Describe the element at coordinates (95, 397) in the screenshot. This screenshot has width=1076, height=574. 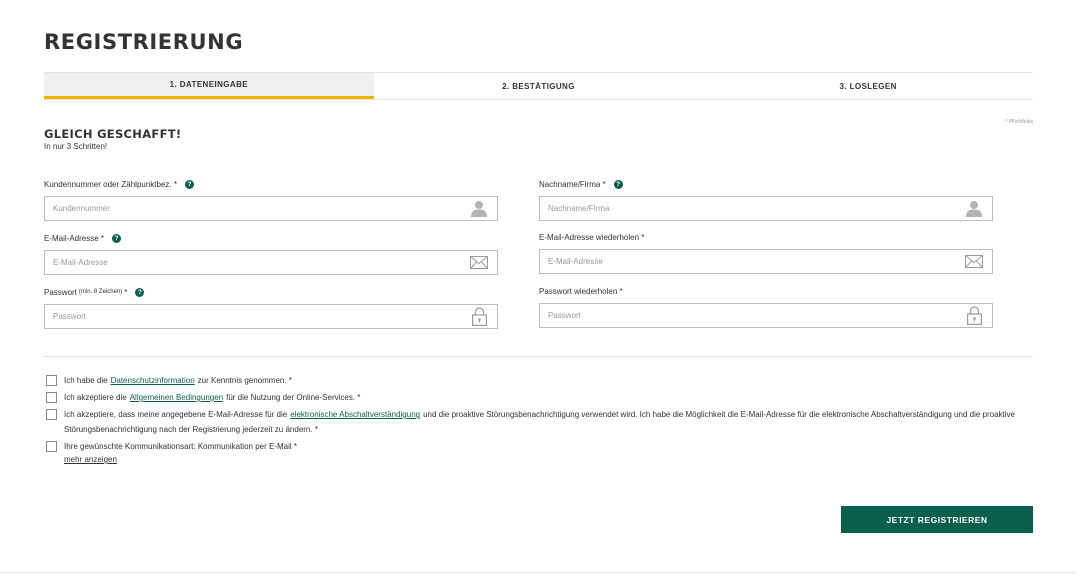
I see `agb-text: Ich akzeptiere die` at that location.